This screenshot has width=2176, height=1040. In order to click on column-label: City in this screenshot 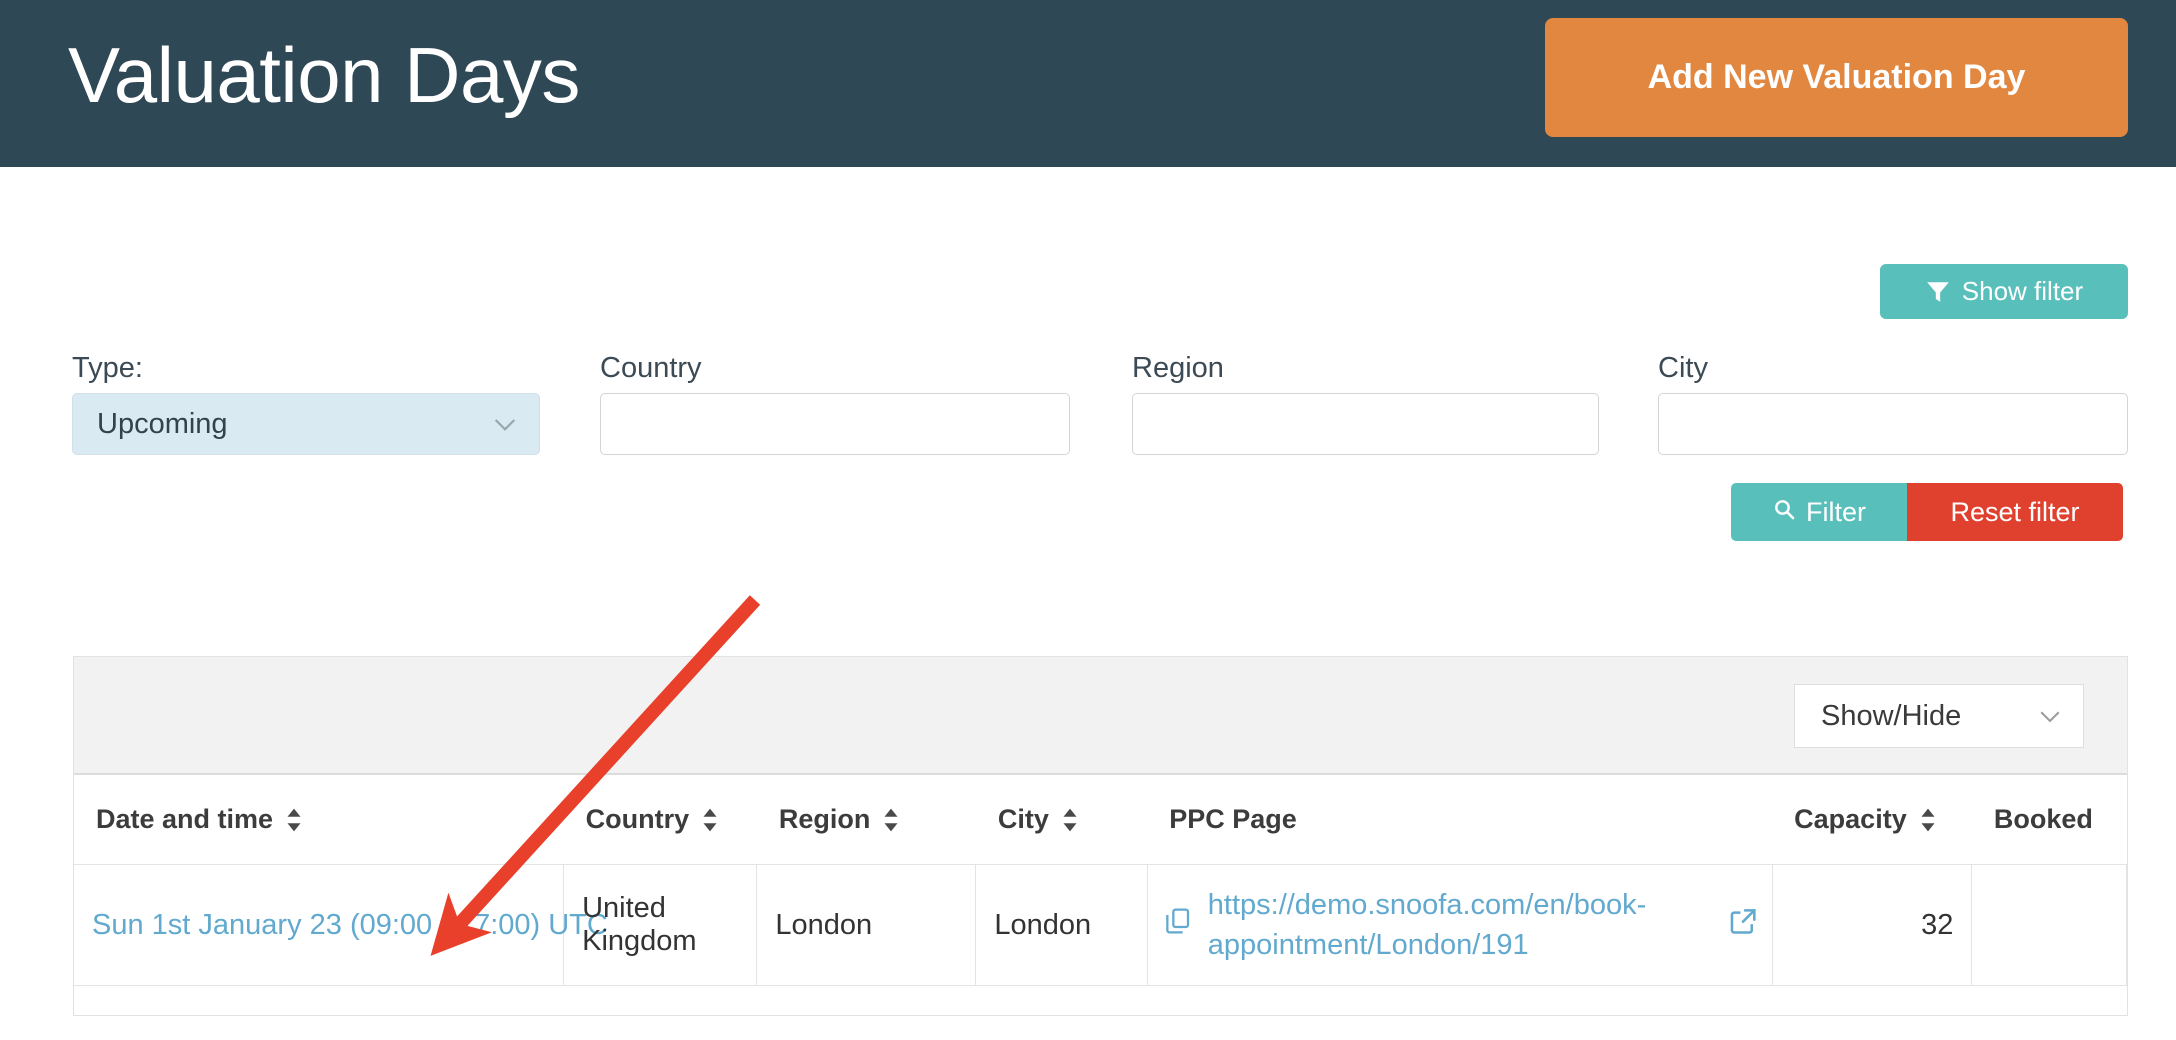, I will do `click(1023, 819)`.